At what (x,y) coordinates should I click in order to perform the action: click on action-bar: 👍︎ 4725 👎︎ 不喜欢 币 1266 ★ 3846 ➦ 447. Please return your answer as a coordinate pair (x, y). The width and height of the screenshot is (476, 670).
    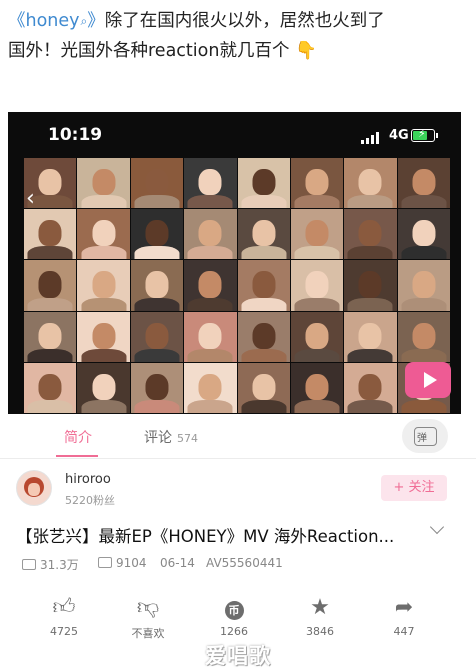
    Looking at the image, I should click on (238, 620).